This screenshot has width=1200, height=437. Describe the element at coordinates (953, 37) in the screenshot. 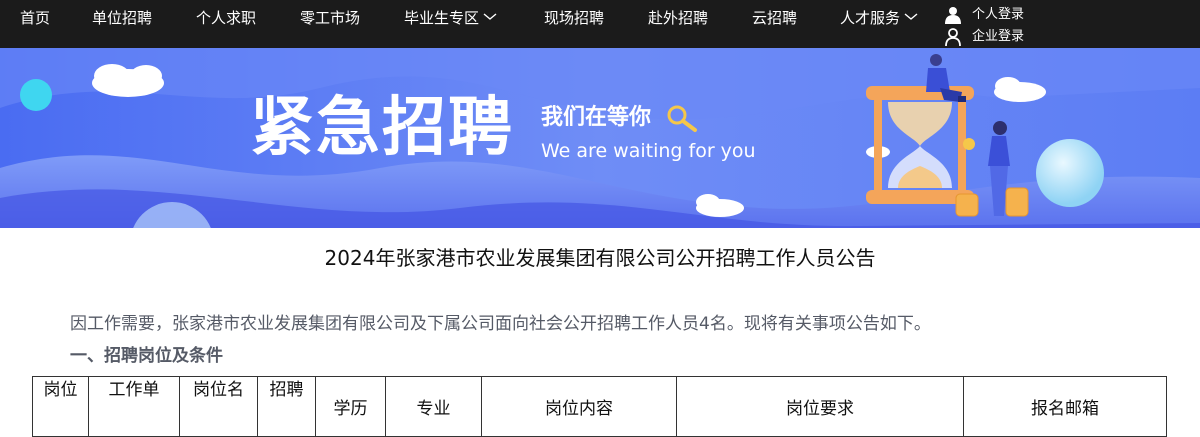

I see `company-user-icon` at that location.